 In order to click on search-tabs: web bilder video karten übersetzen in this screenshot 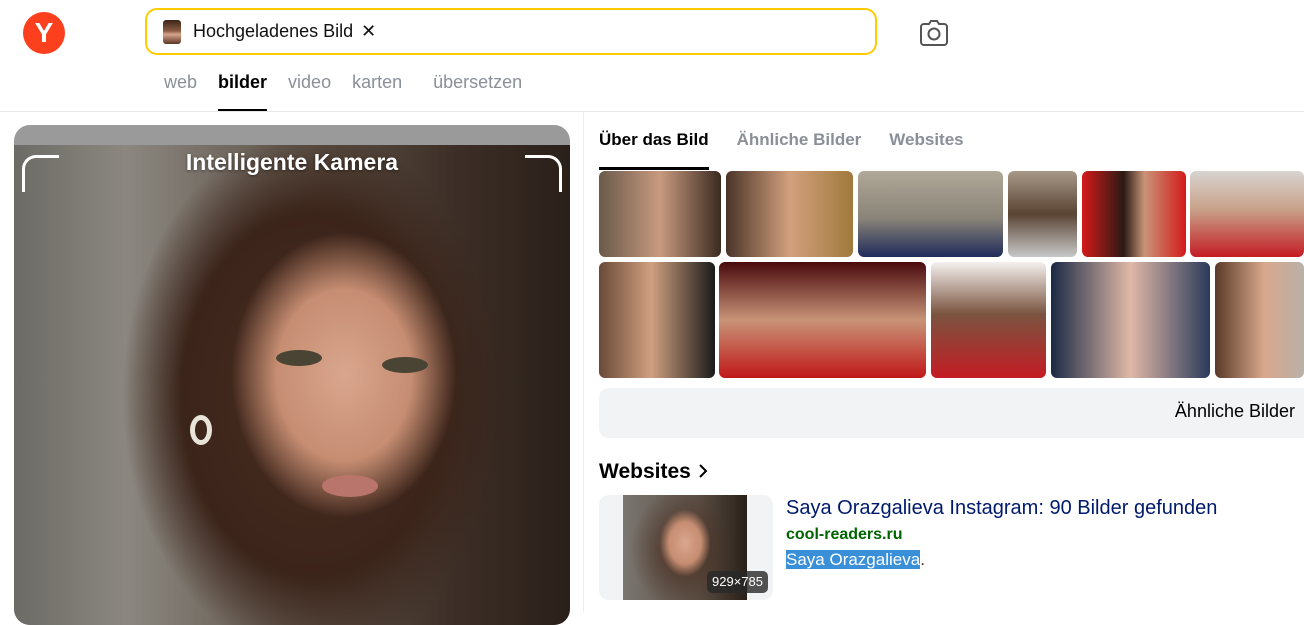, I will do `click(353, 91)`.